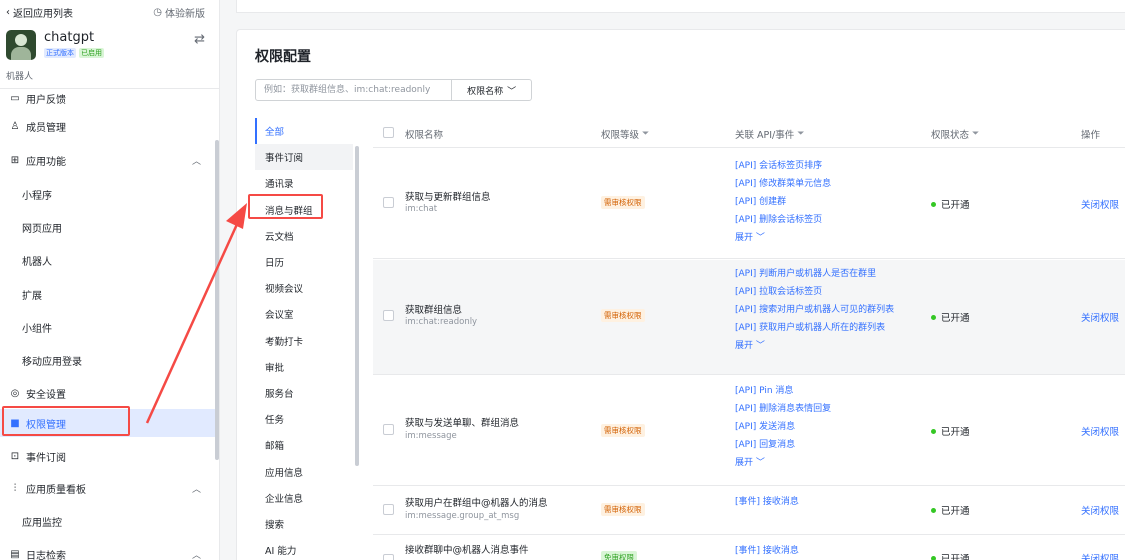 The height and width of the screenshot is (560, 1125). What do you see at coordinates (46, 128) in the screenshot?
I see `sidebar-item-label: 成员管理` at bounding box center [46, 128].